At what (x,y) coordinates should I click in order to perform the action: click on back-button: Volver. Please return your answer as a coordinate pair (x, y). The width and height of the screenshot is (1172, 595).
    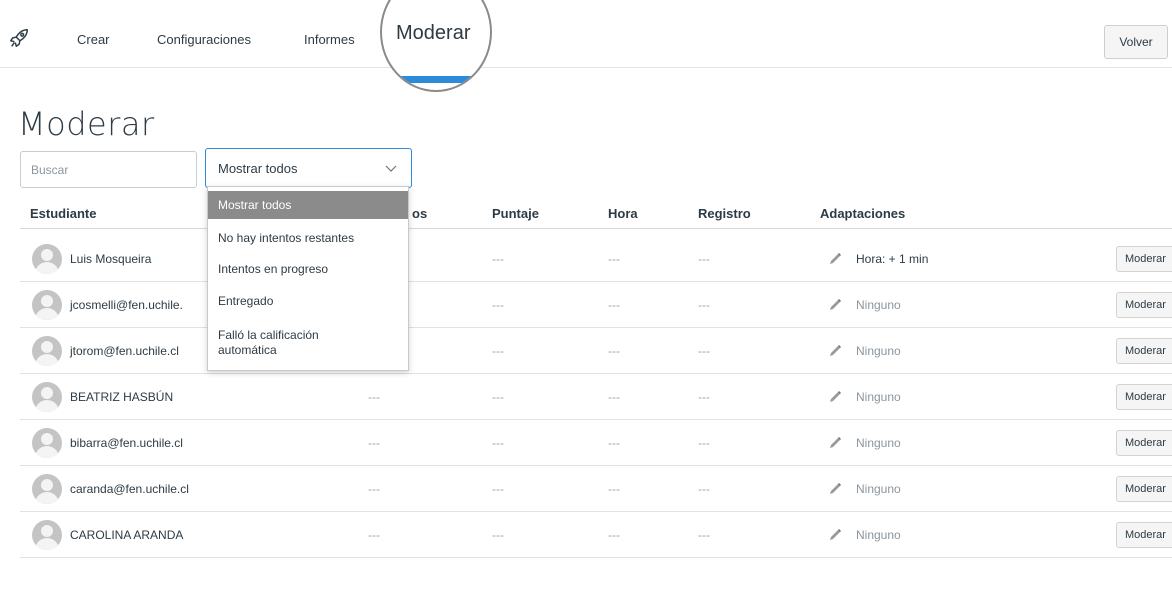
    Looking at the image, I should click on (1136, 42).